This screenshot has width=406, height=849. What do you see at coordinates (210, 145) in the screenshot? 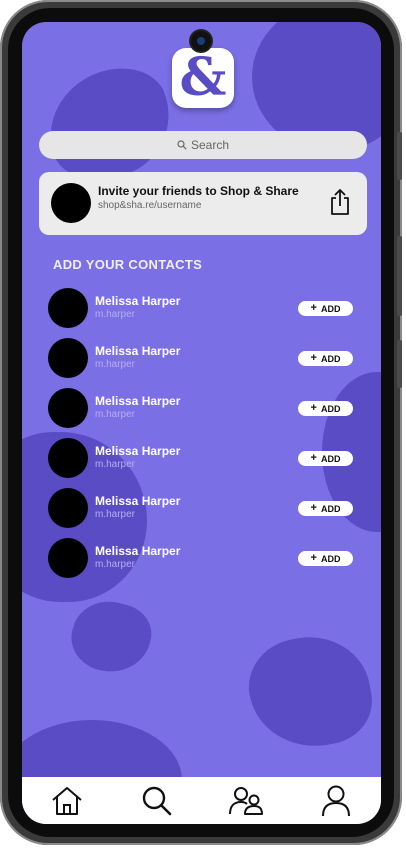
I see `search-placeholder: Search` at bounding box center [210, 145].